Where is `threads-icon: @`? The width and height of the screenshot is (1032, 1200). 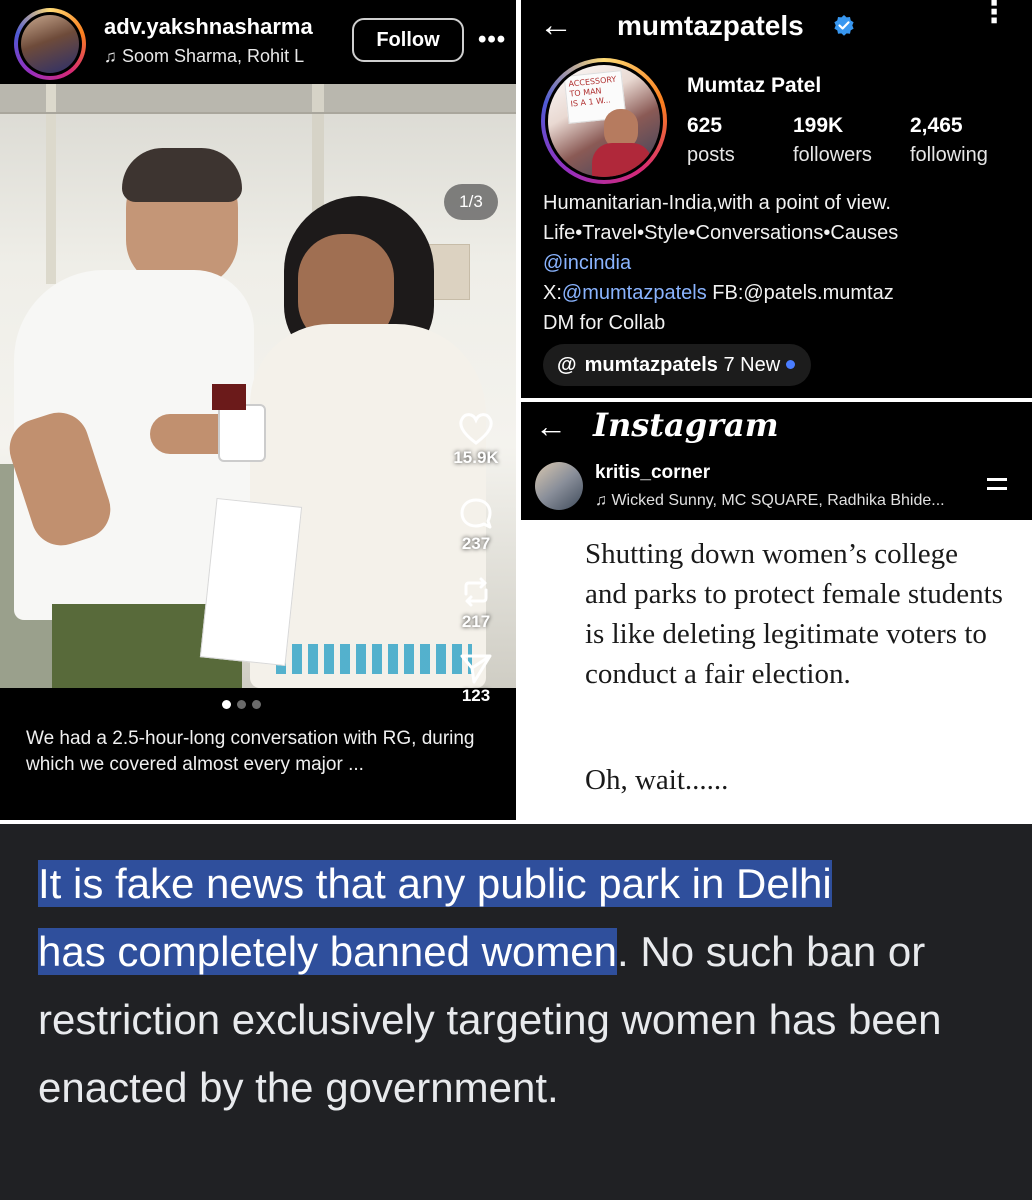 threads-icon: @ is located at coordinates (567, 365).